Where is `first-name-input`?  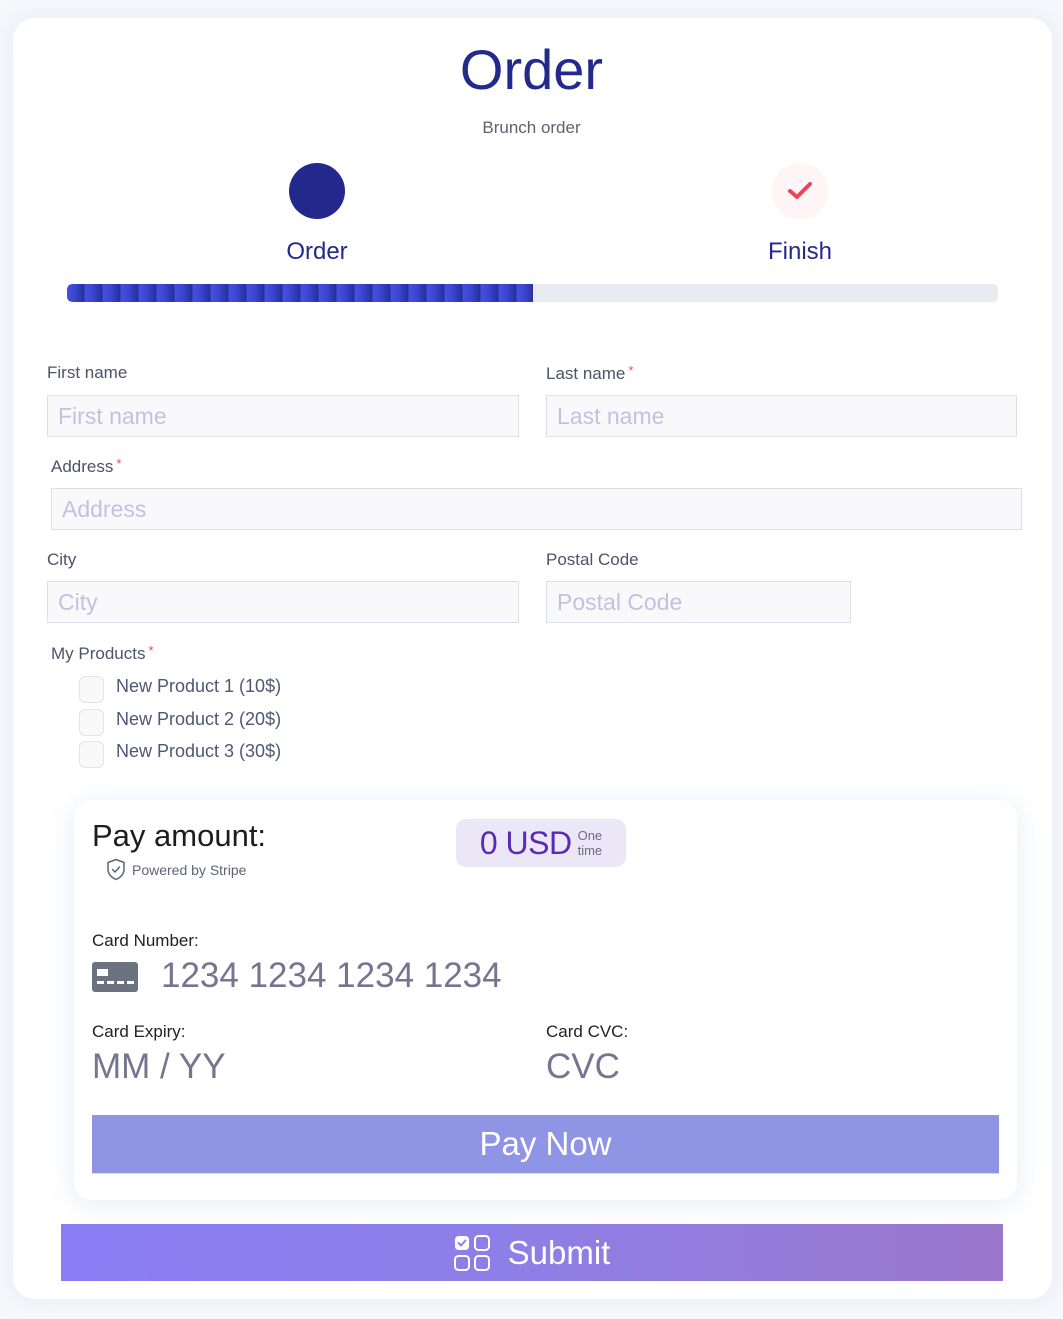
first-name-input is located at coordinates (283, 416).